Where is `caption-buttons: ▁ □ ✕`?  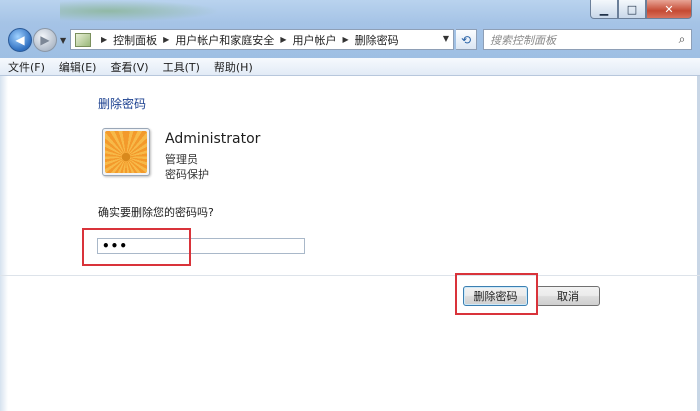 caption-buttons: ▁ □ ✕ is located at coordinates (641, 9).